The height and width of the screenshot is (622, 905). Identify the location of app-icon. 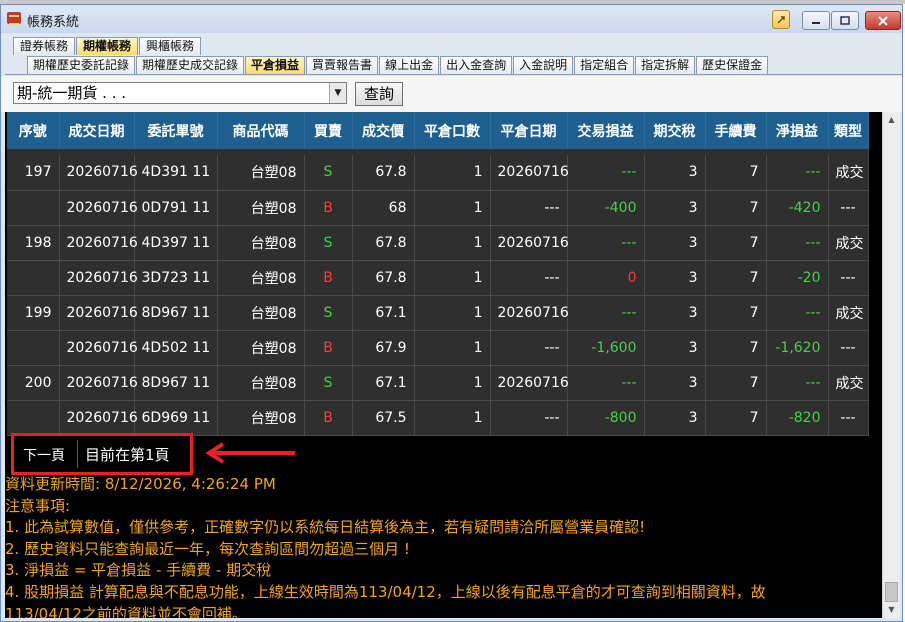
(14, 18).